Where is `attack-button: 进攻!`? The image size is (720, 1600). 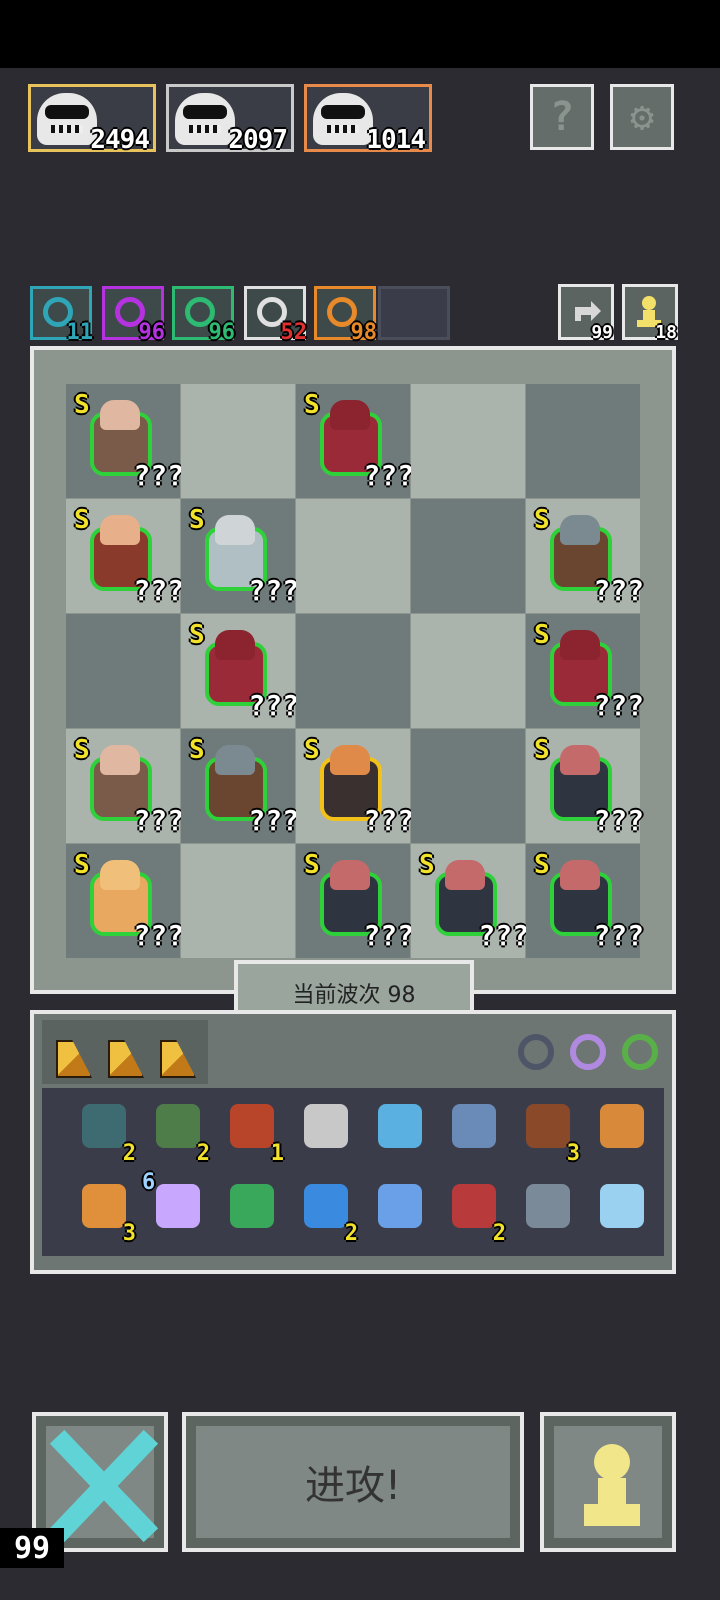
attack-button: 进攻! is located at coordinates (353, 1482).